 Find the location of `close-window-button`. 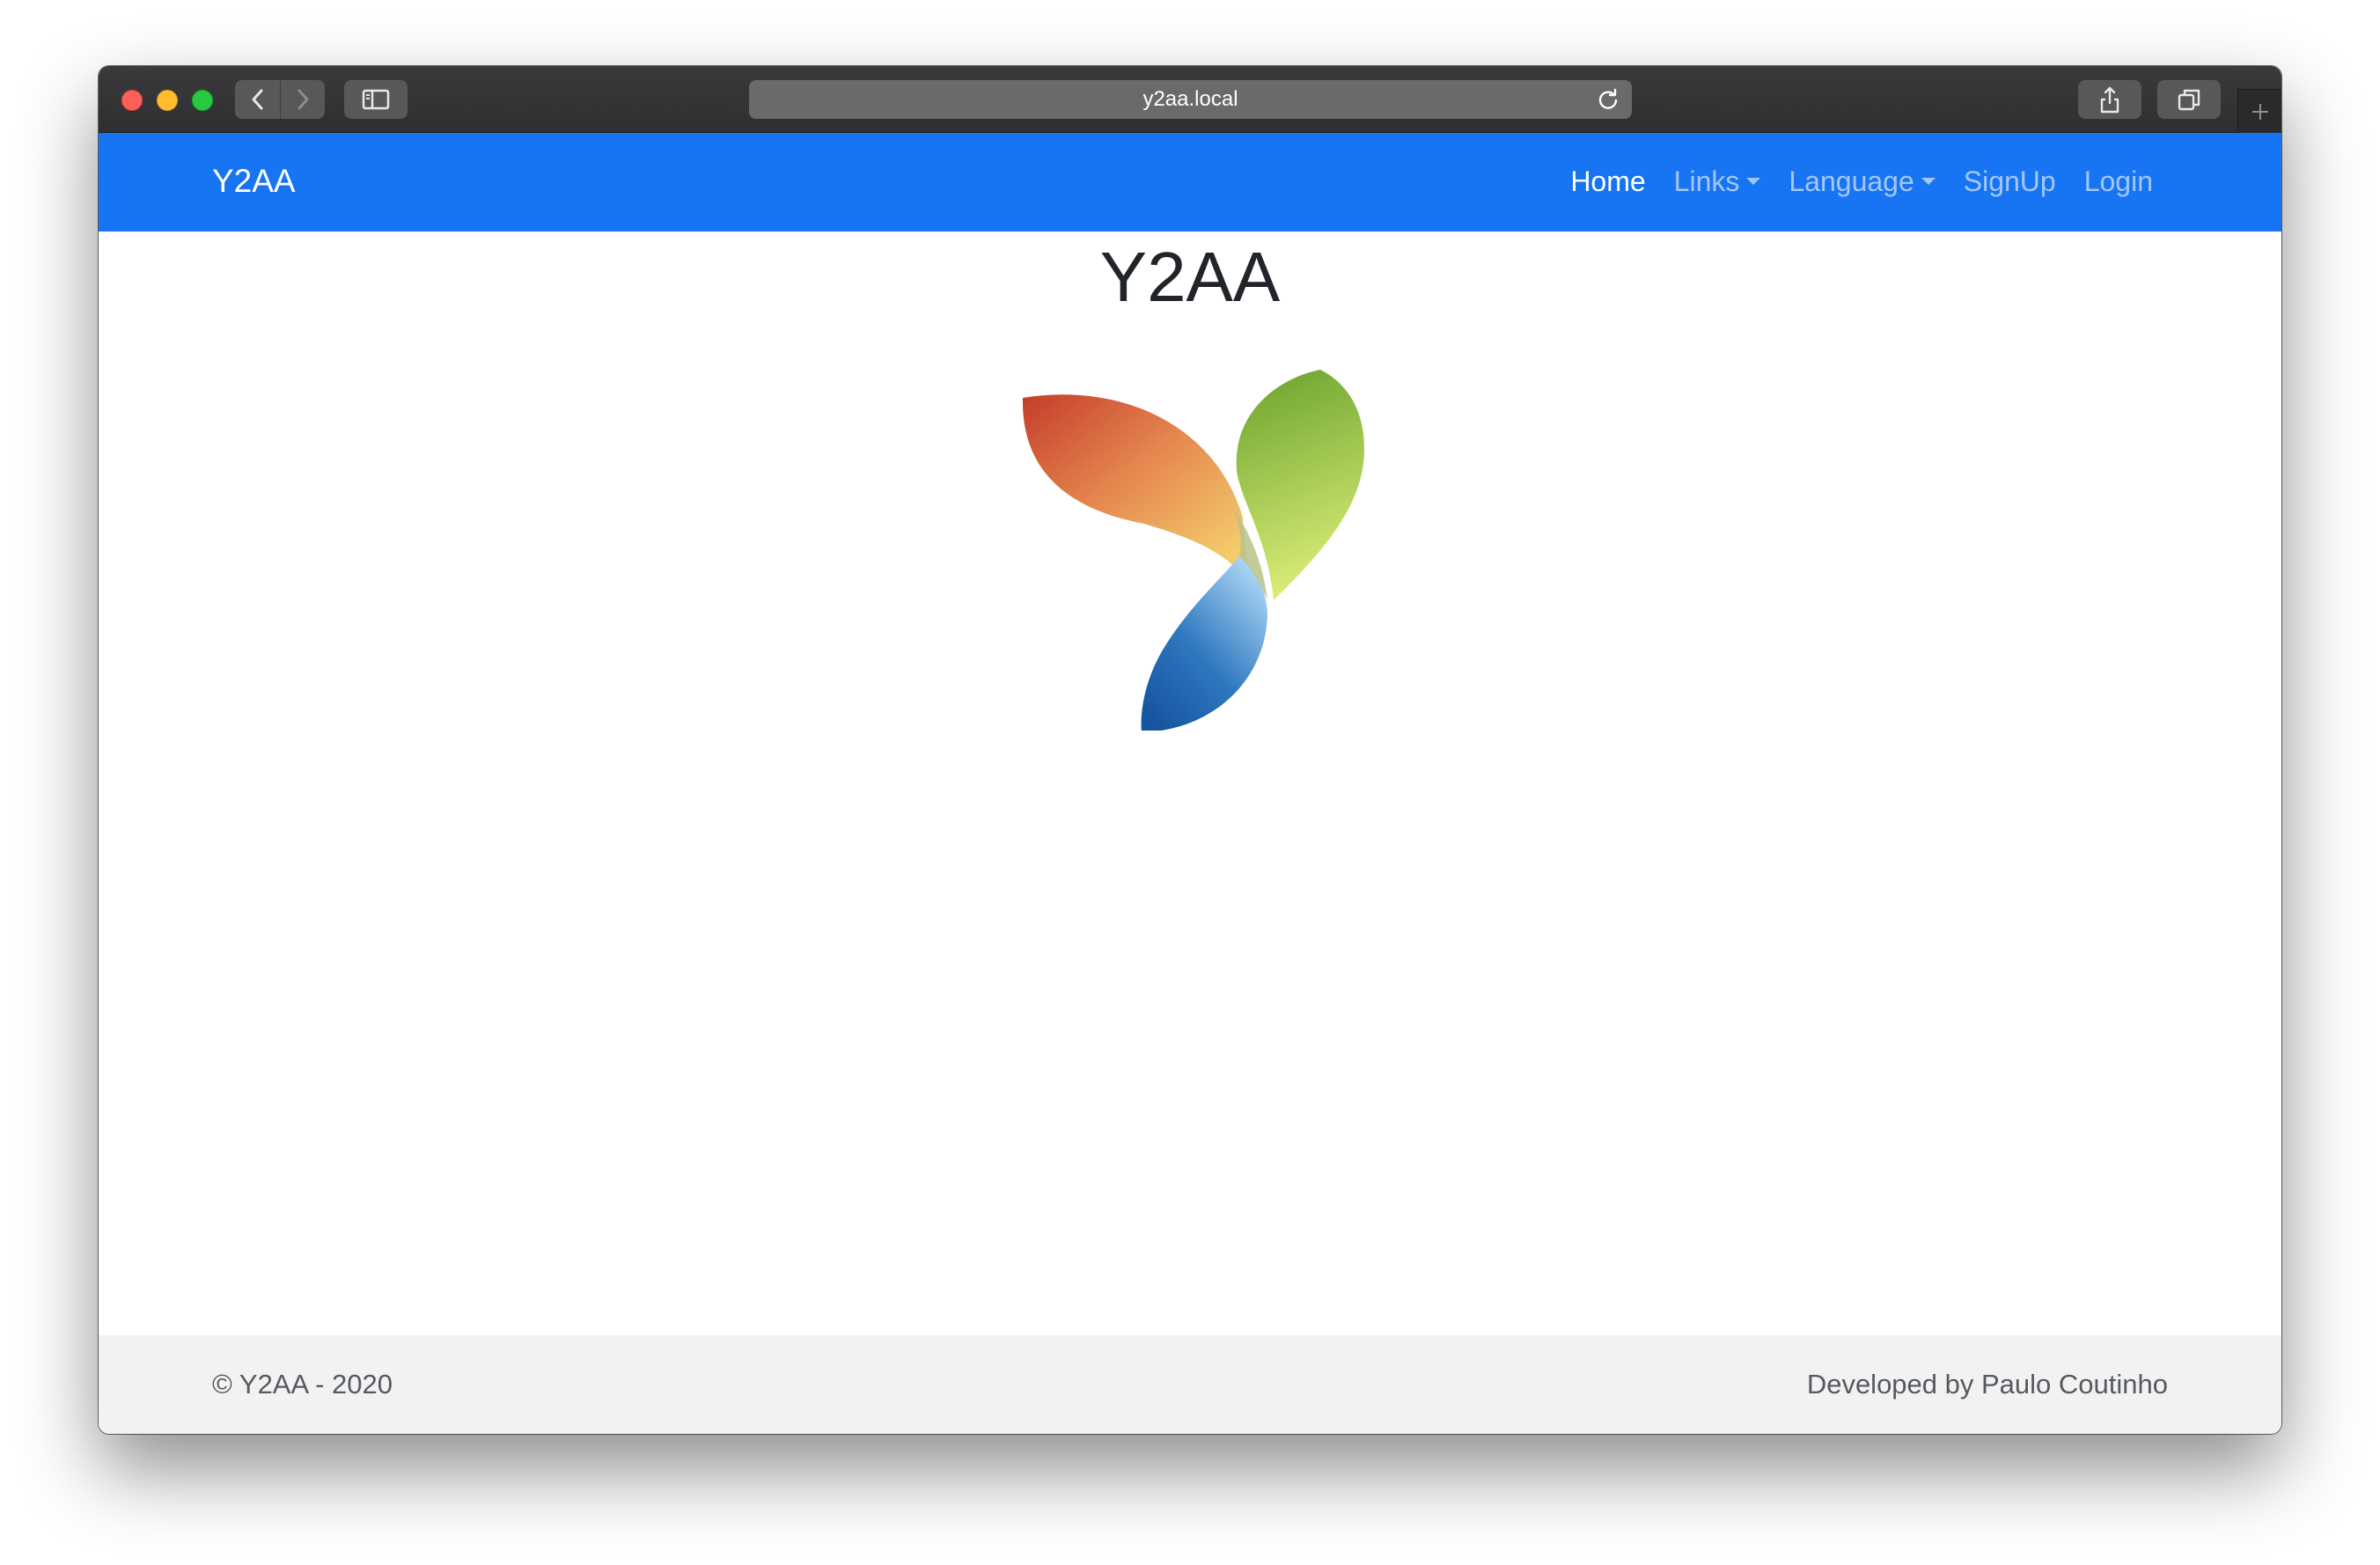

close-window-button is located at coordinates (132, 100).